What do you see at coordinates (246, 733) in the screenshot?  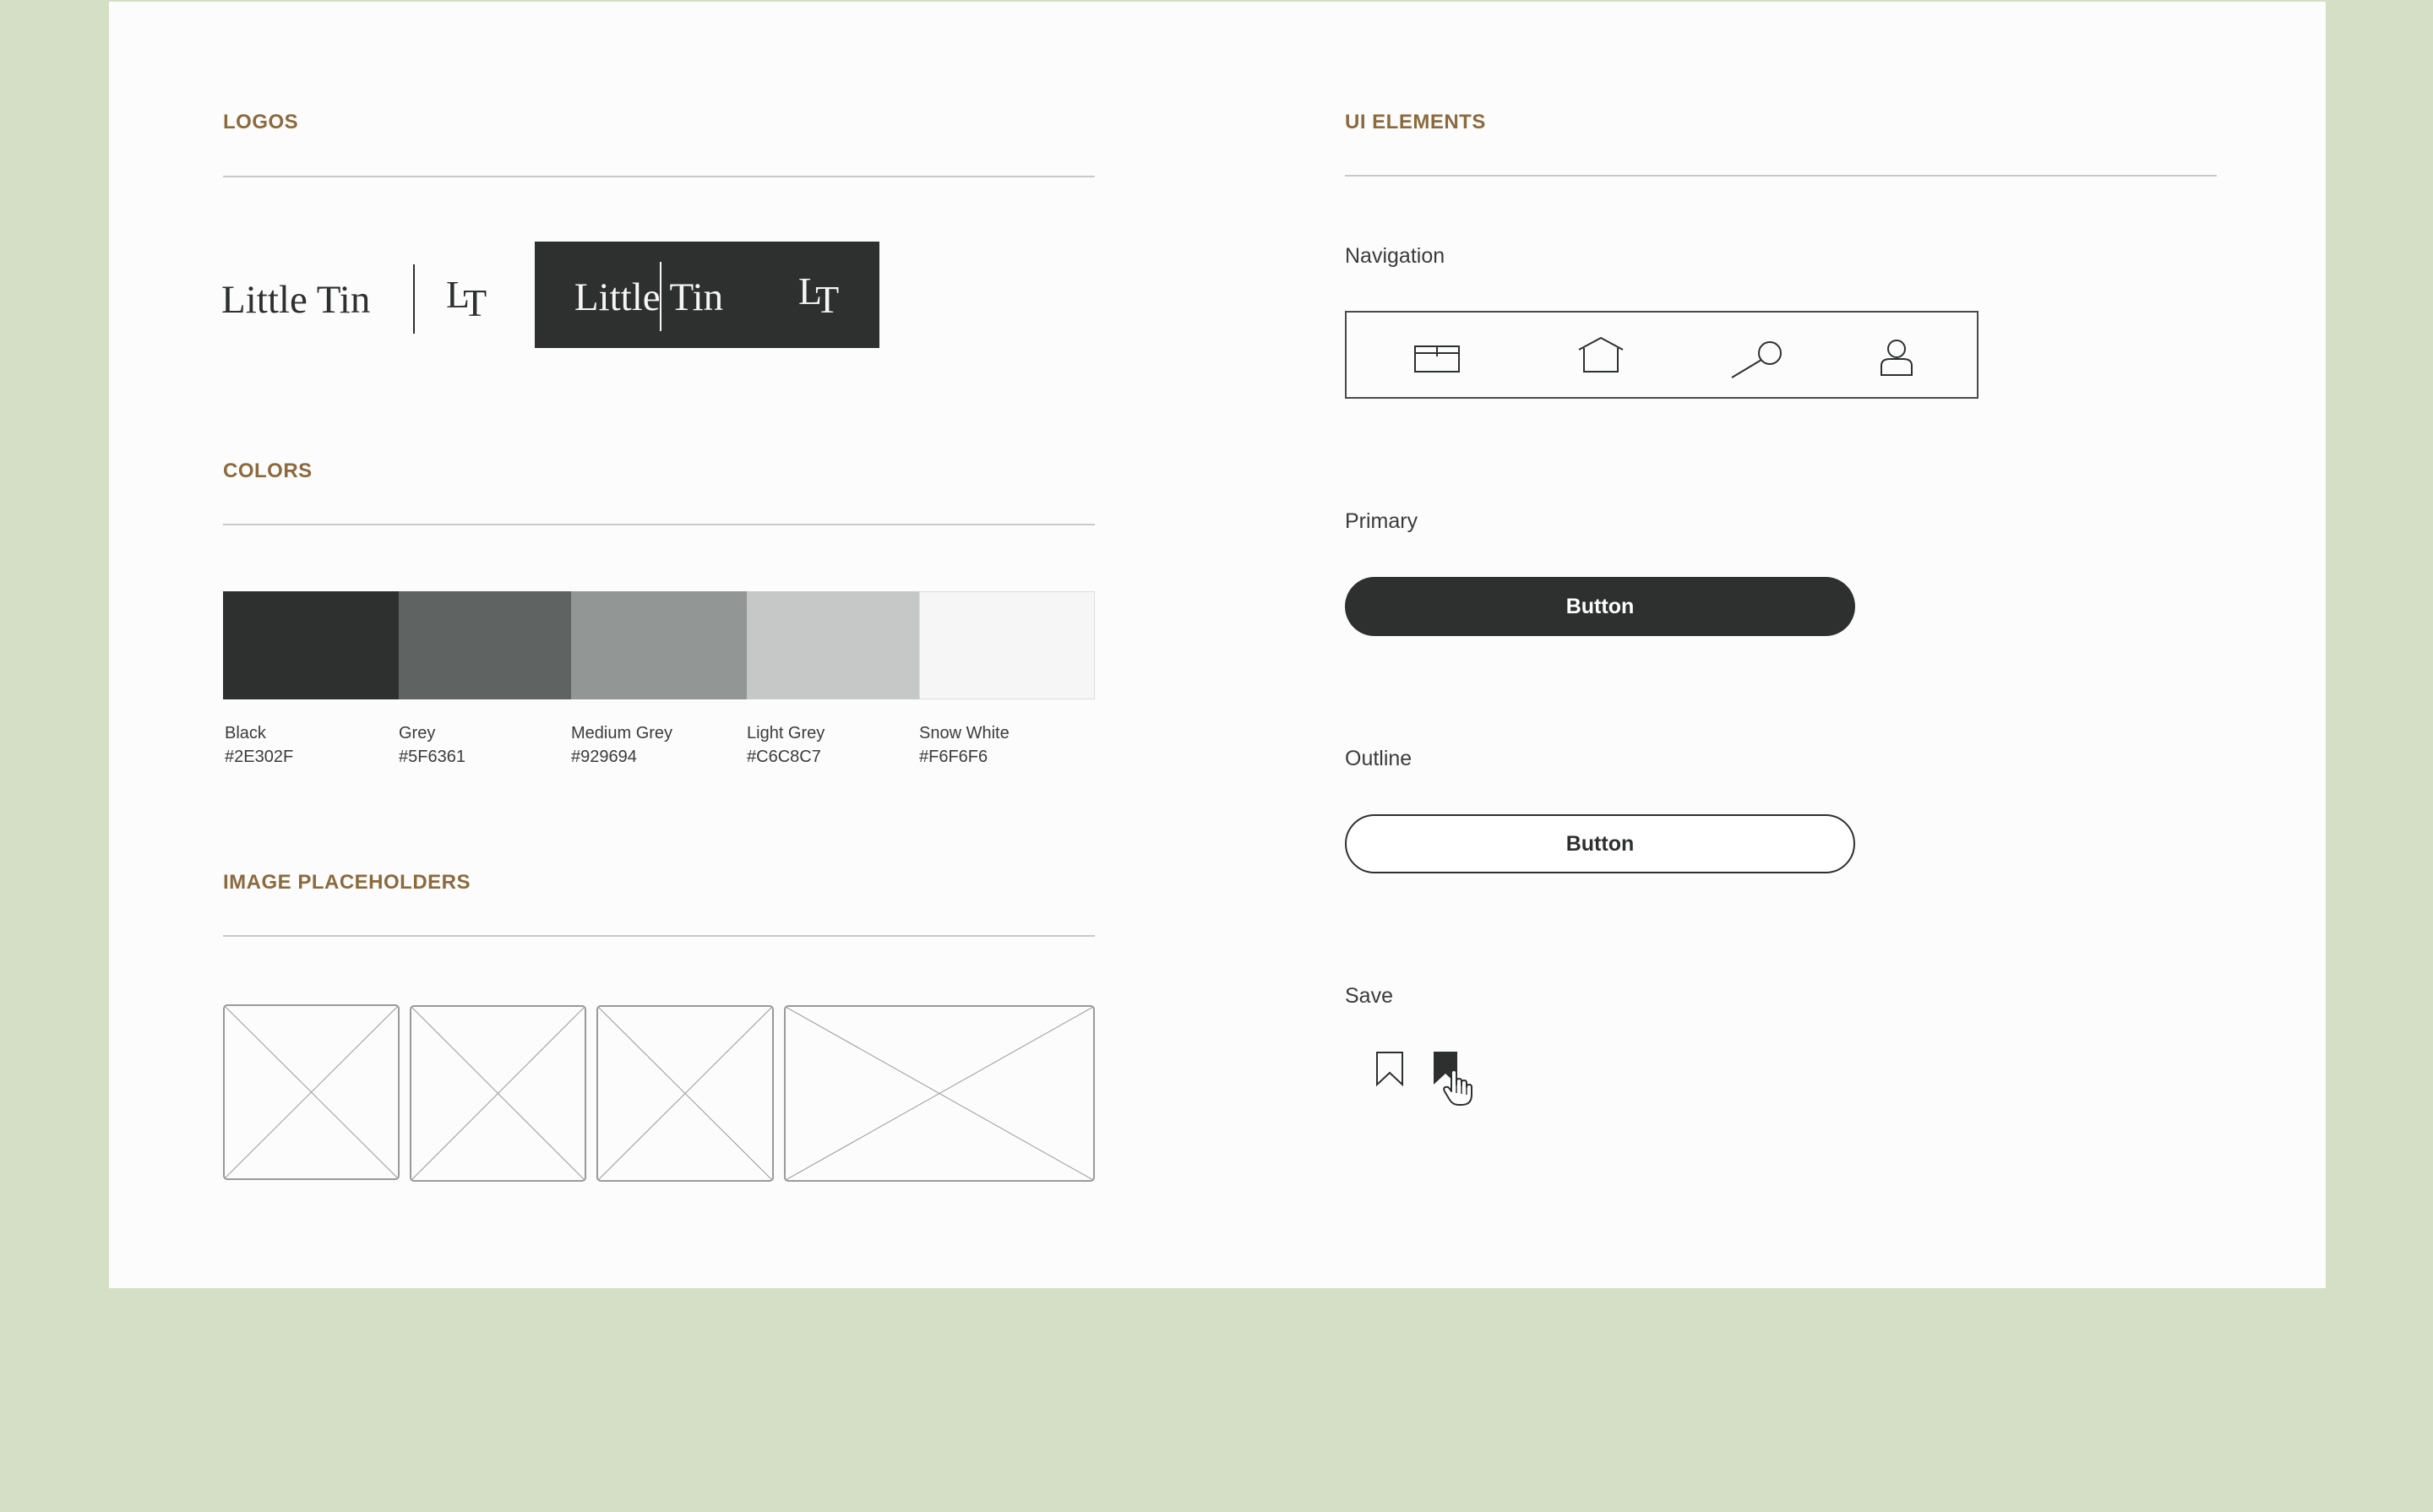 I see `swatch-label: Black` at bounding box center [246, 733].